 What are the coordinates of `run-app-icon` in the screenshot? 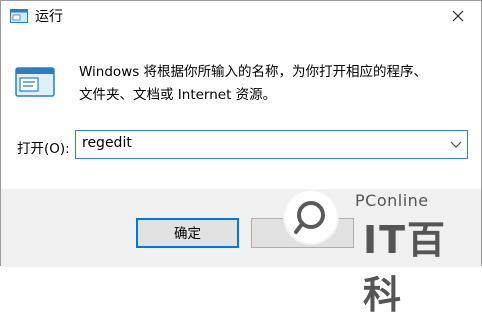 It's located at (19, 16).